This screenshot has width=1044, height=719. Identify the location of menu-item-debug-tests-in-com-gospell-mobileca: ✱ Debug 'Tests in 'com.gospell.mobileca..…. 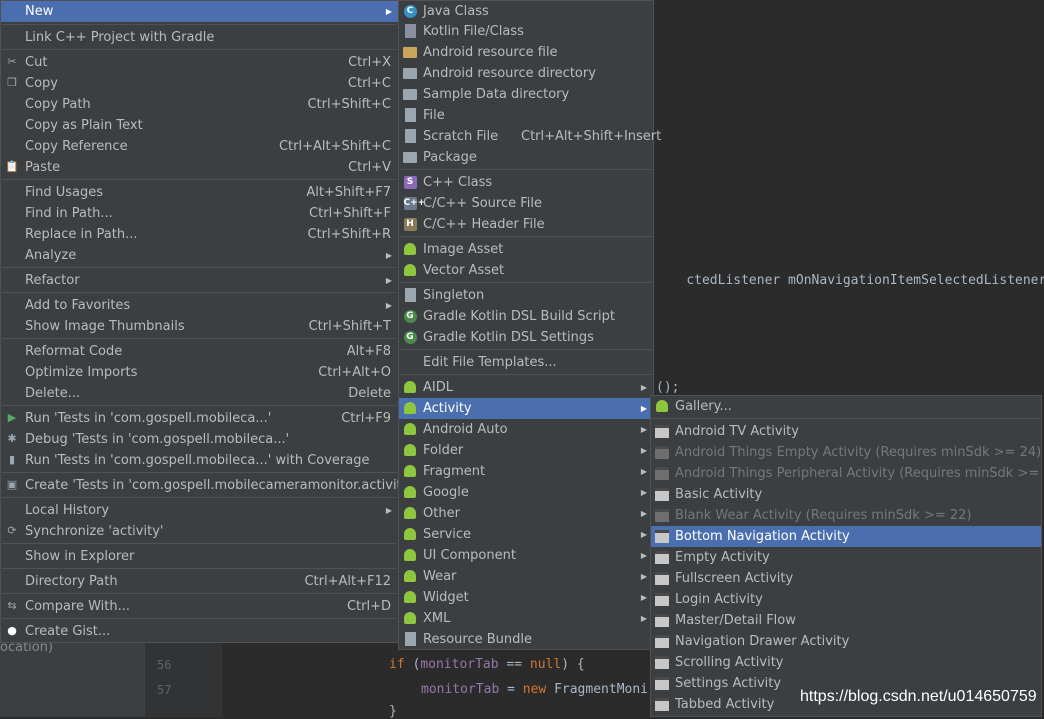
(199, 439).